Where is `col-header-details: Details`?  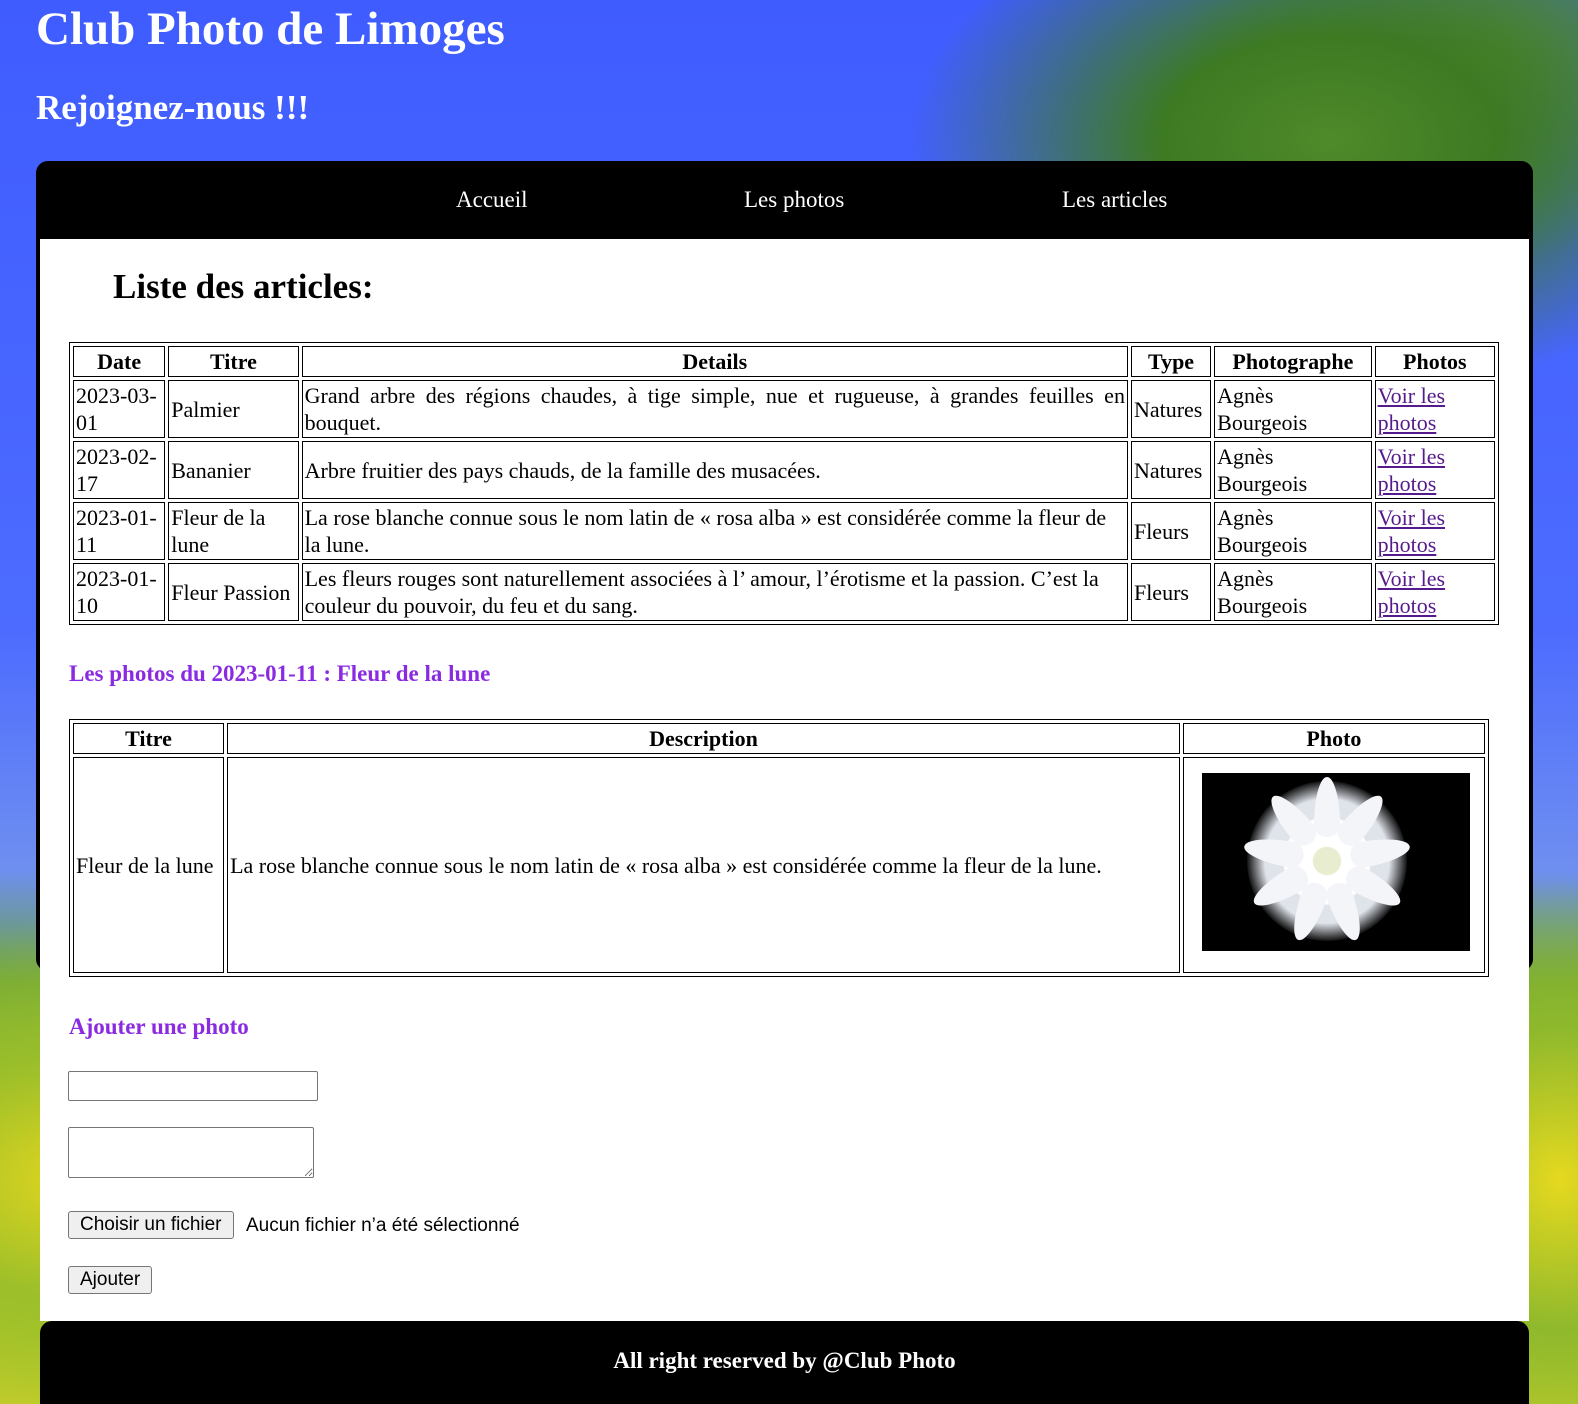
col-header-details: Details is located at coordinates (714, 361).